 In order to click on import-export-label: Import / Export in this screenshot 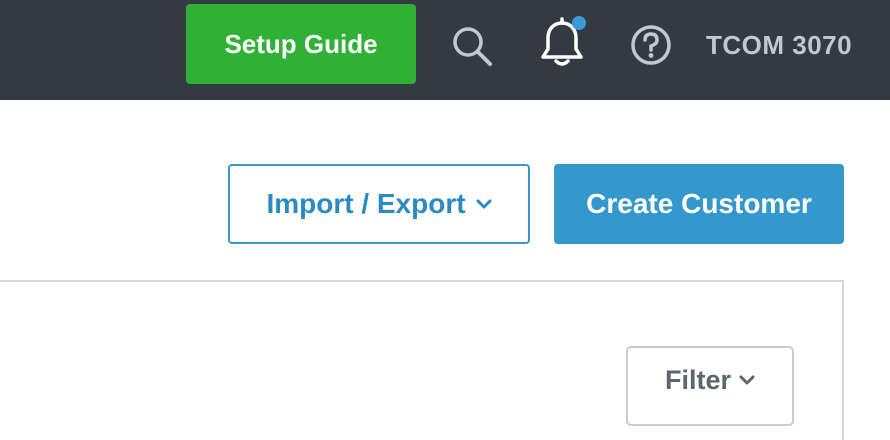, I will do `click(366, 203)`.